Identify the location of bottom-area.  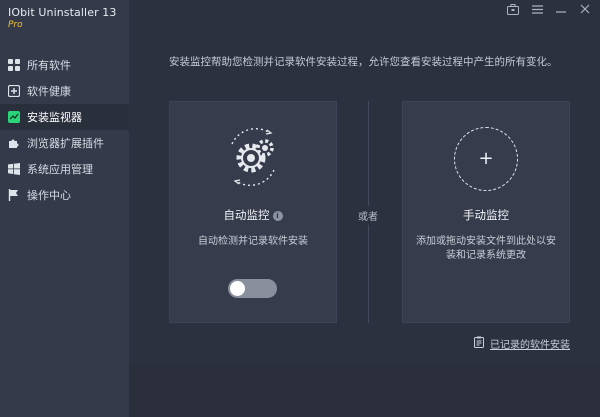
(364, 390).